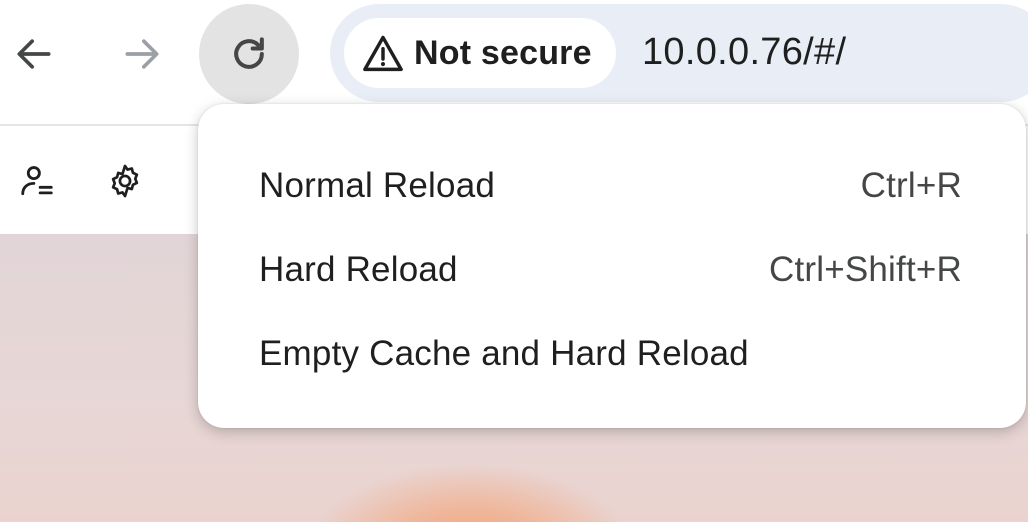 The height and width of the screenshot is (522, 1028). I want to click on url-text: 10.0.0.76/#/, so click(744, 52).